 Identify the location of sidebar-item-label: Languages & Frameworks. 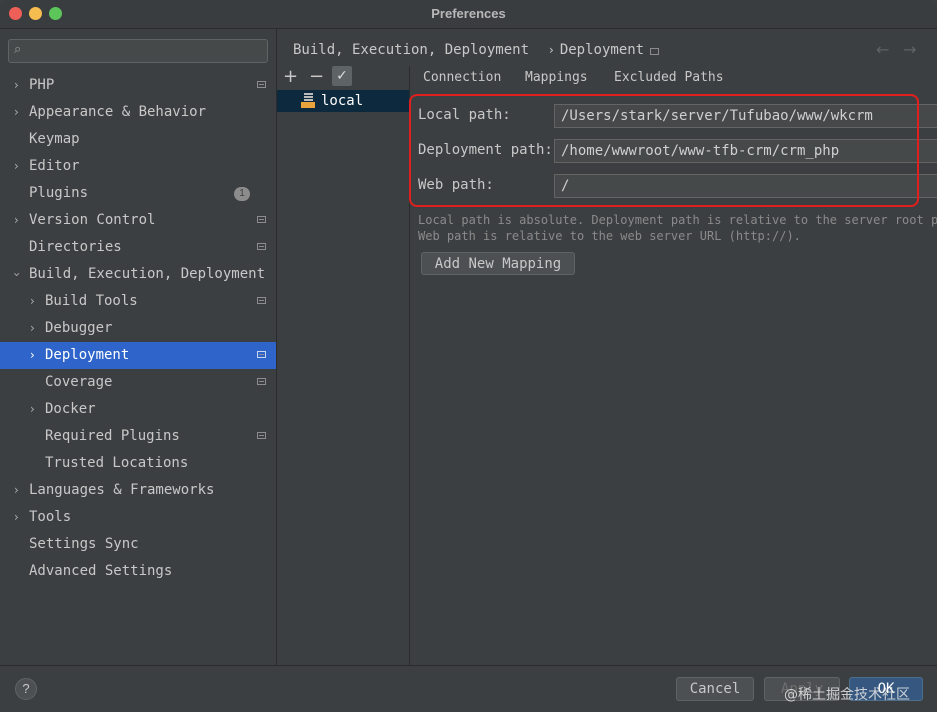
(122, 490).